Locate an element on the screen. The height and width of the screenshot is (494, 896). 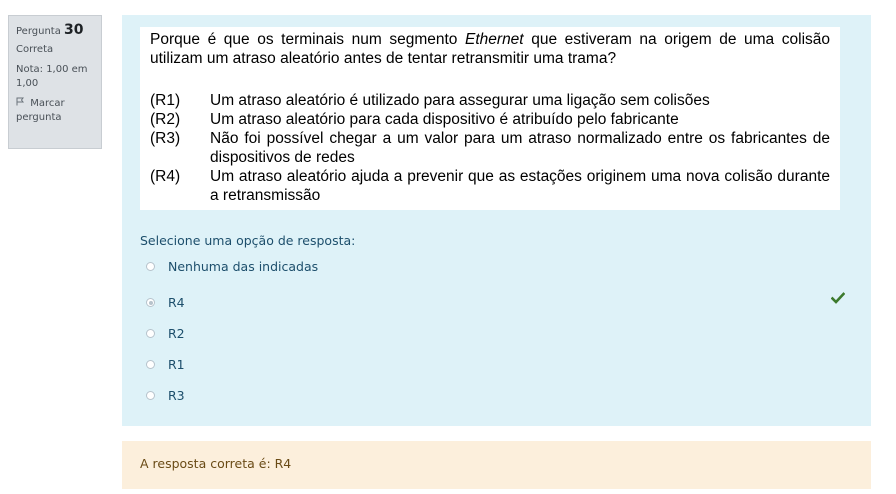
answer-option-r4: R4 is located at coordinates (165, 302).